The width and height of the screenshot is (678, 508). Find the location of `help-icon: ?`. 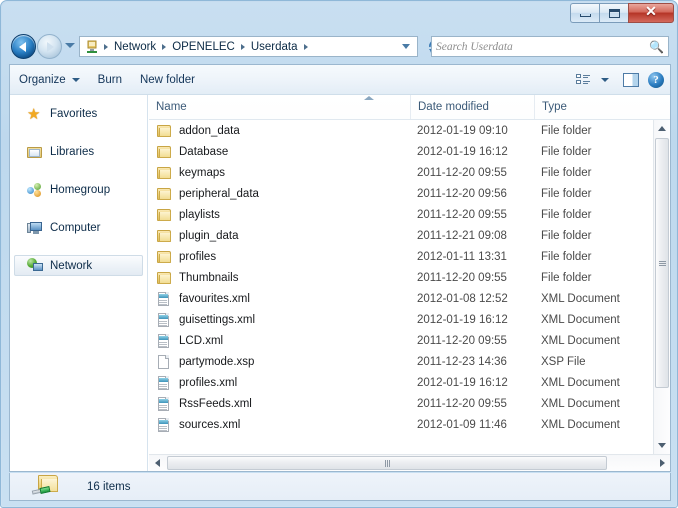

help-icon: ? is located at coordinates (656, 80).